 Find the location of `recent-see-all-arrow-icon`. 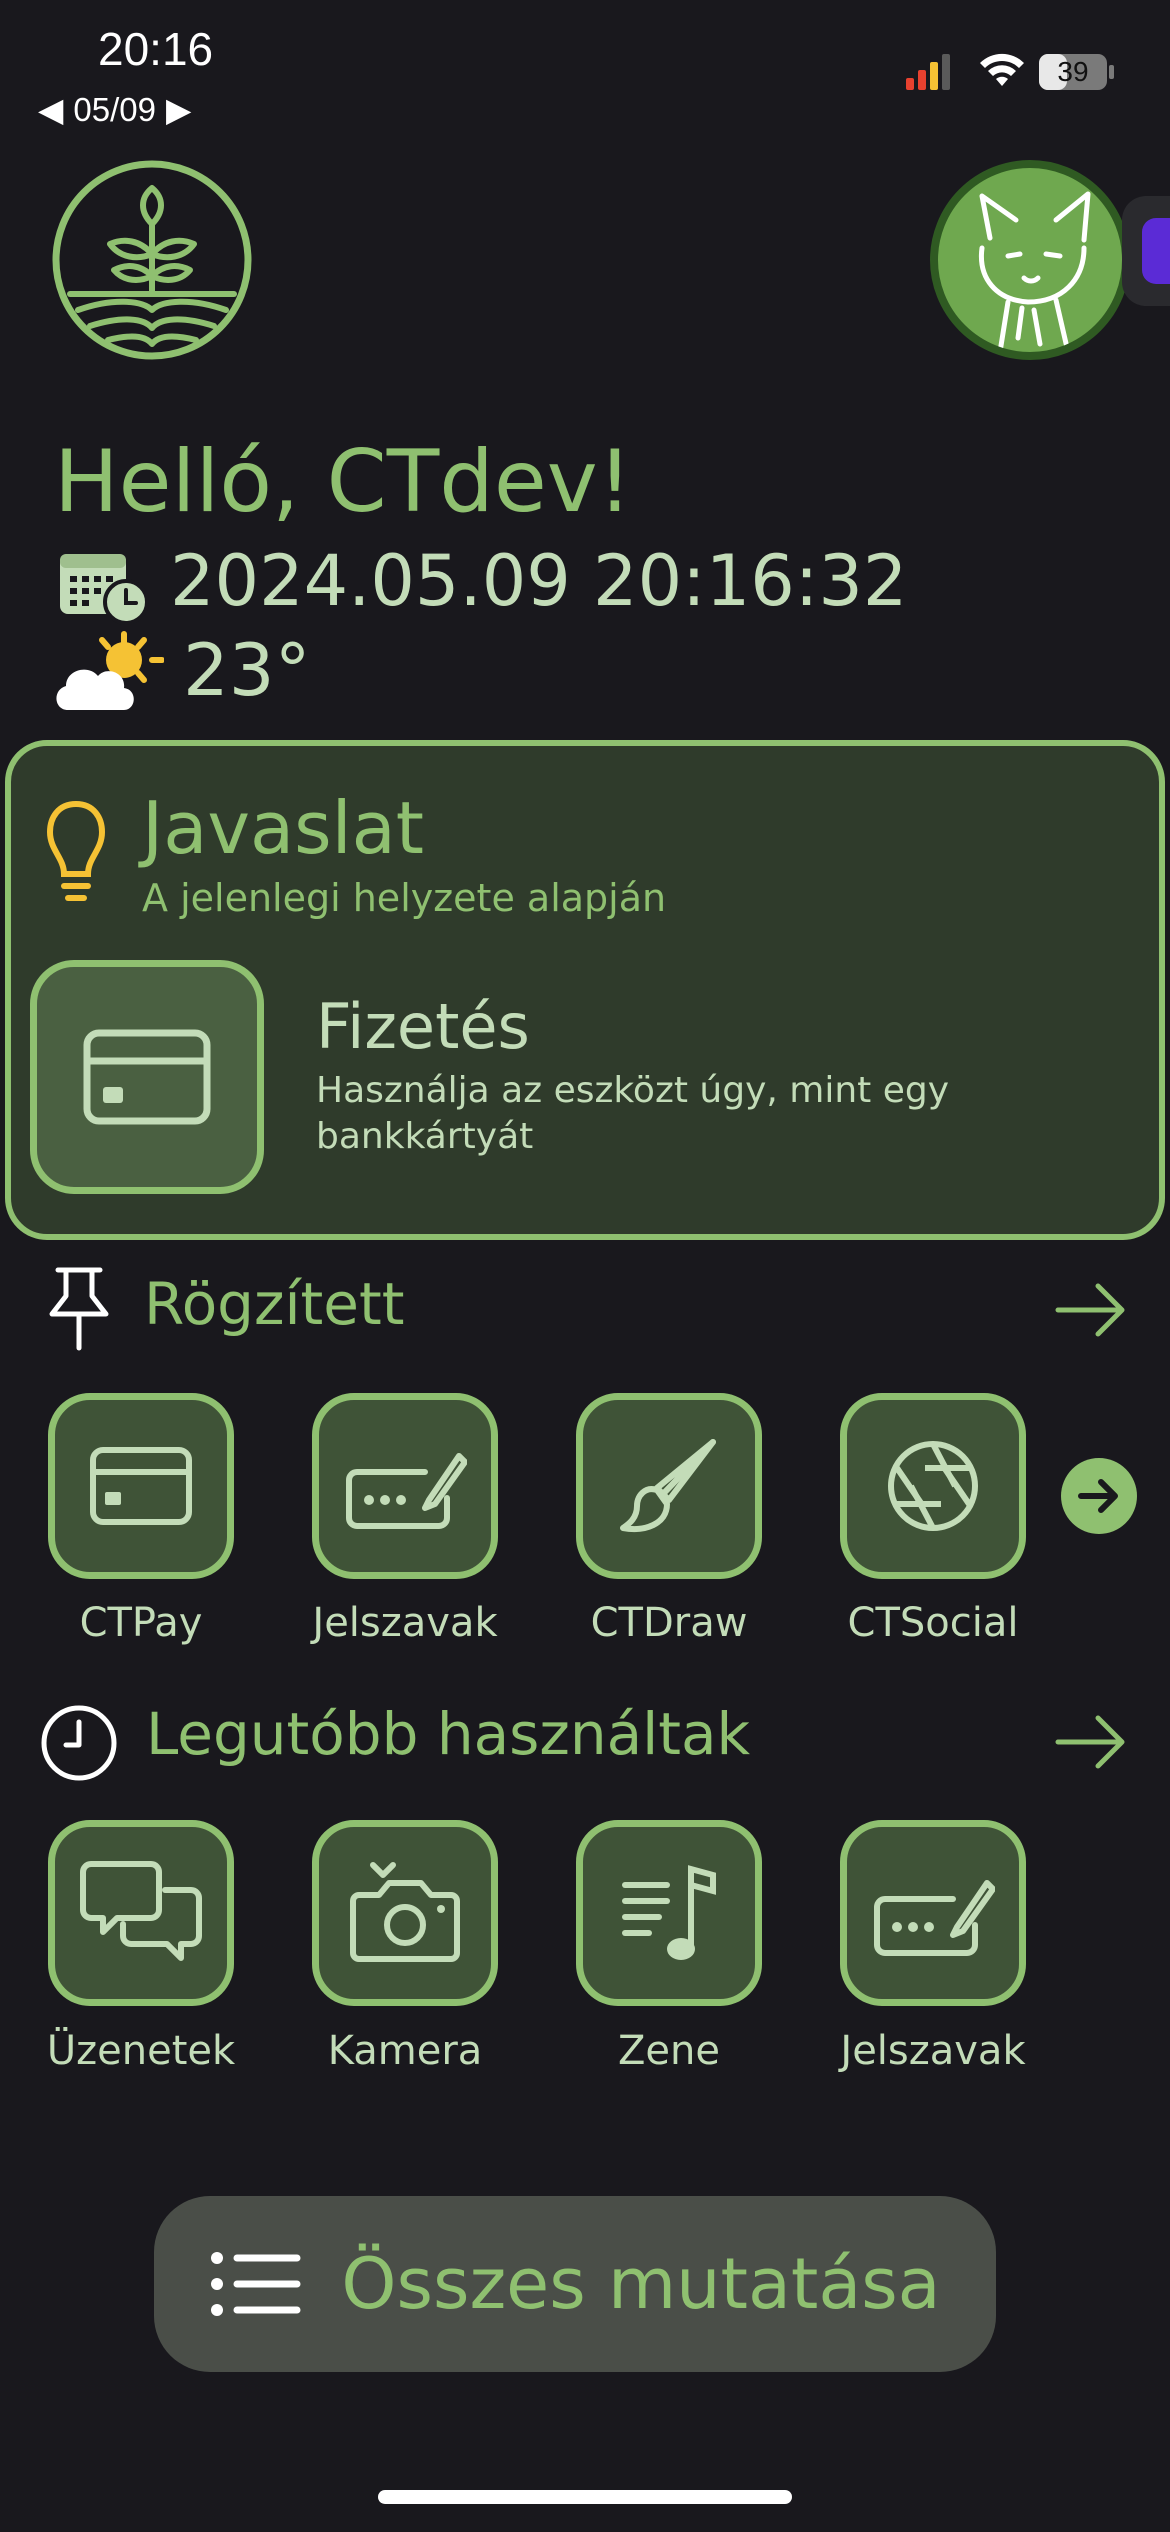

recent-see-all-arrow-icon is located at coordinates (1091, 1742).